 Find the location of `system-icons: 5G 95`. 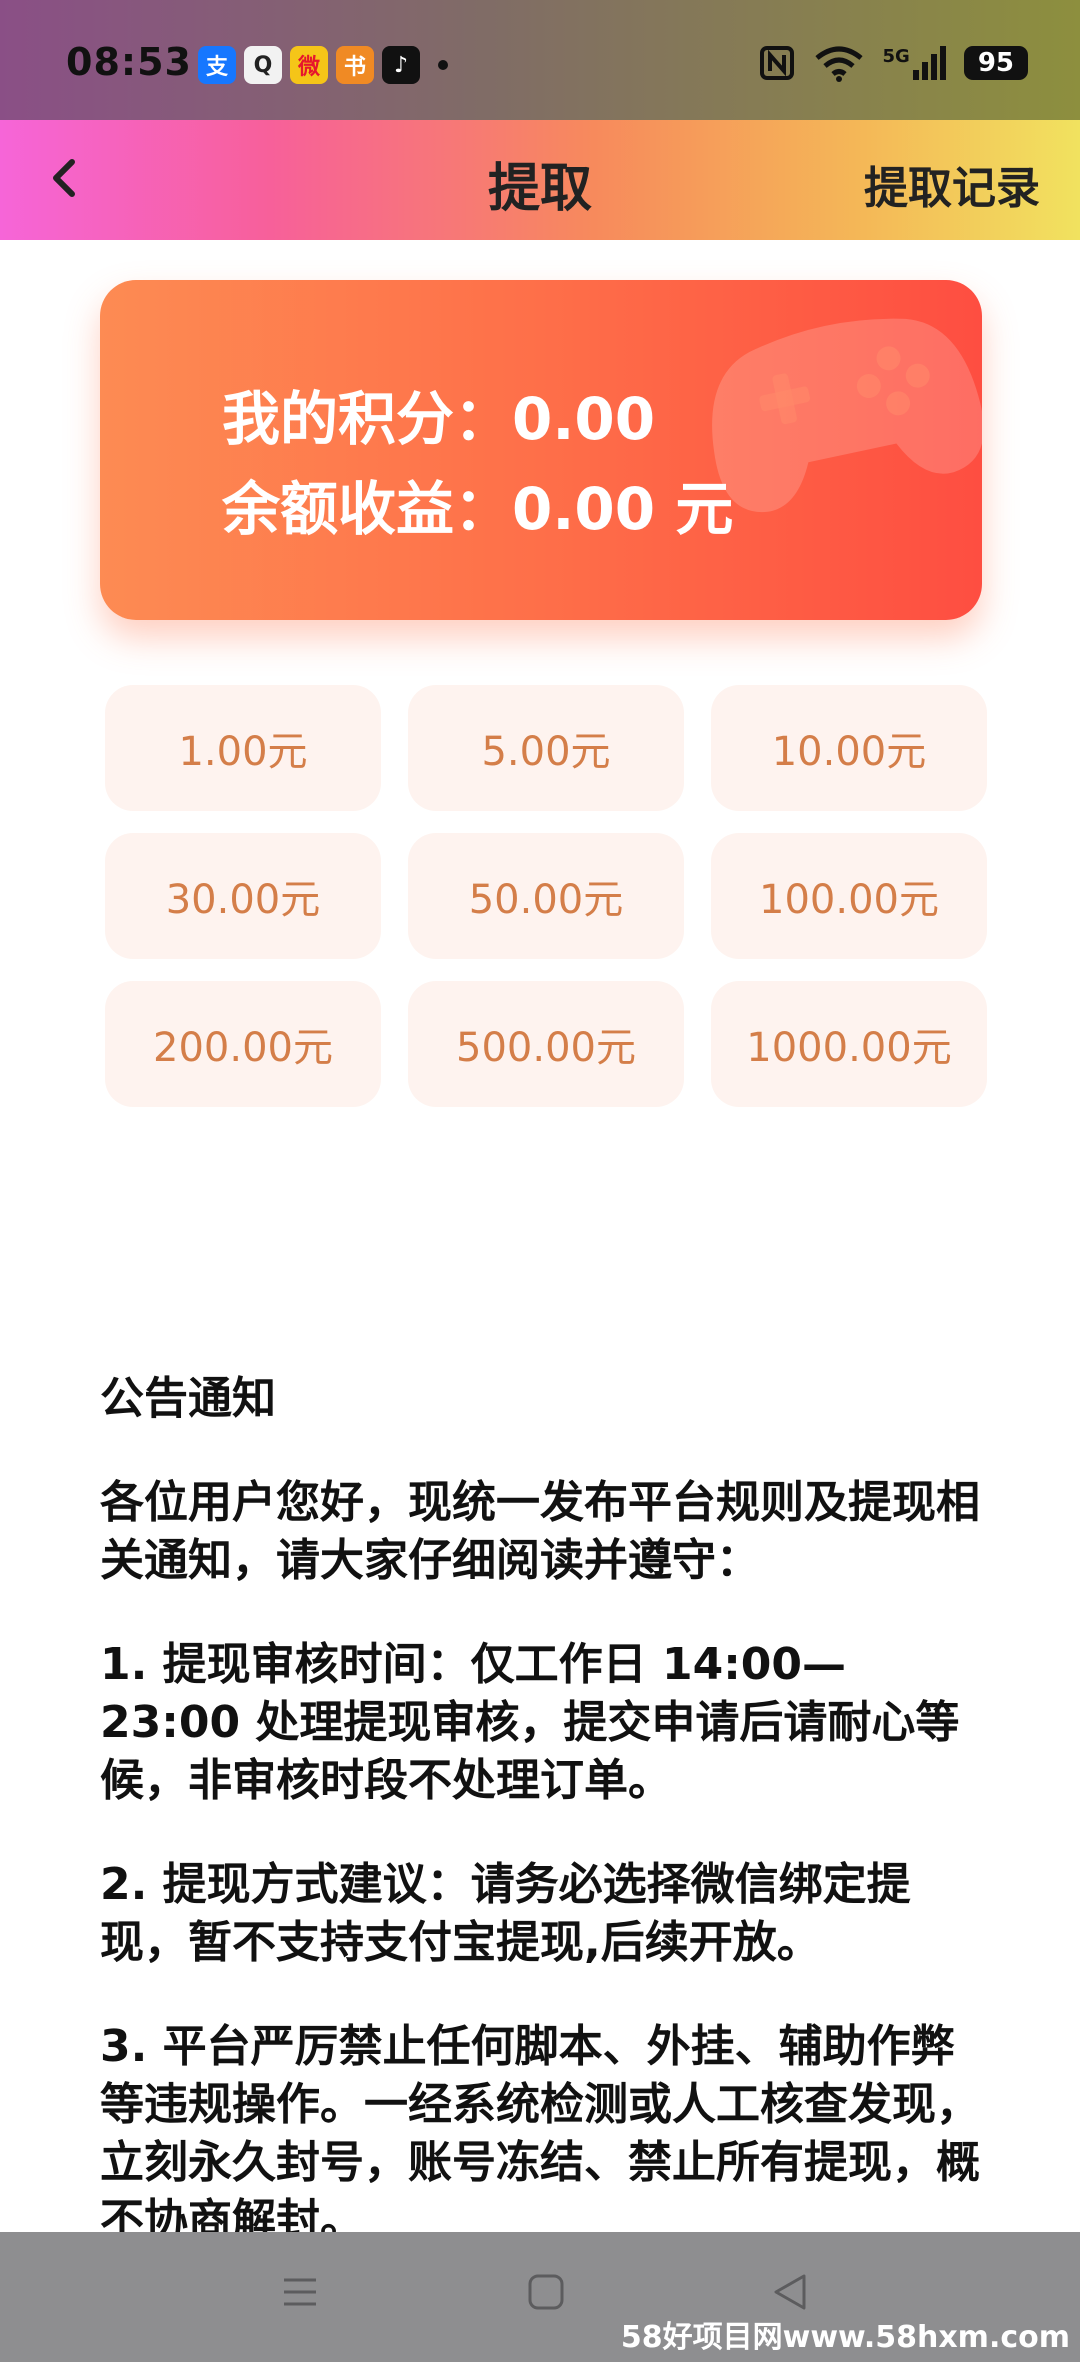

system-icons: 5G 95 is located at coordinates (893, 63).